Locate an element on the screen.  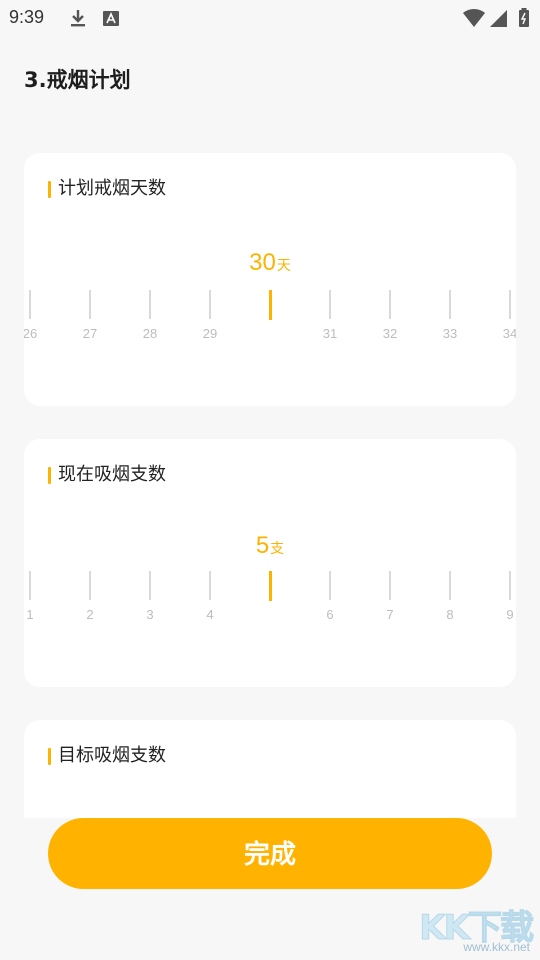
ruler-tick-label: 1 is located at coordinates (30, 614).